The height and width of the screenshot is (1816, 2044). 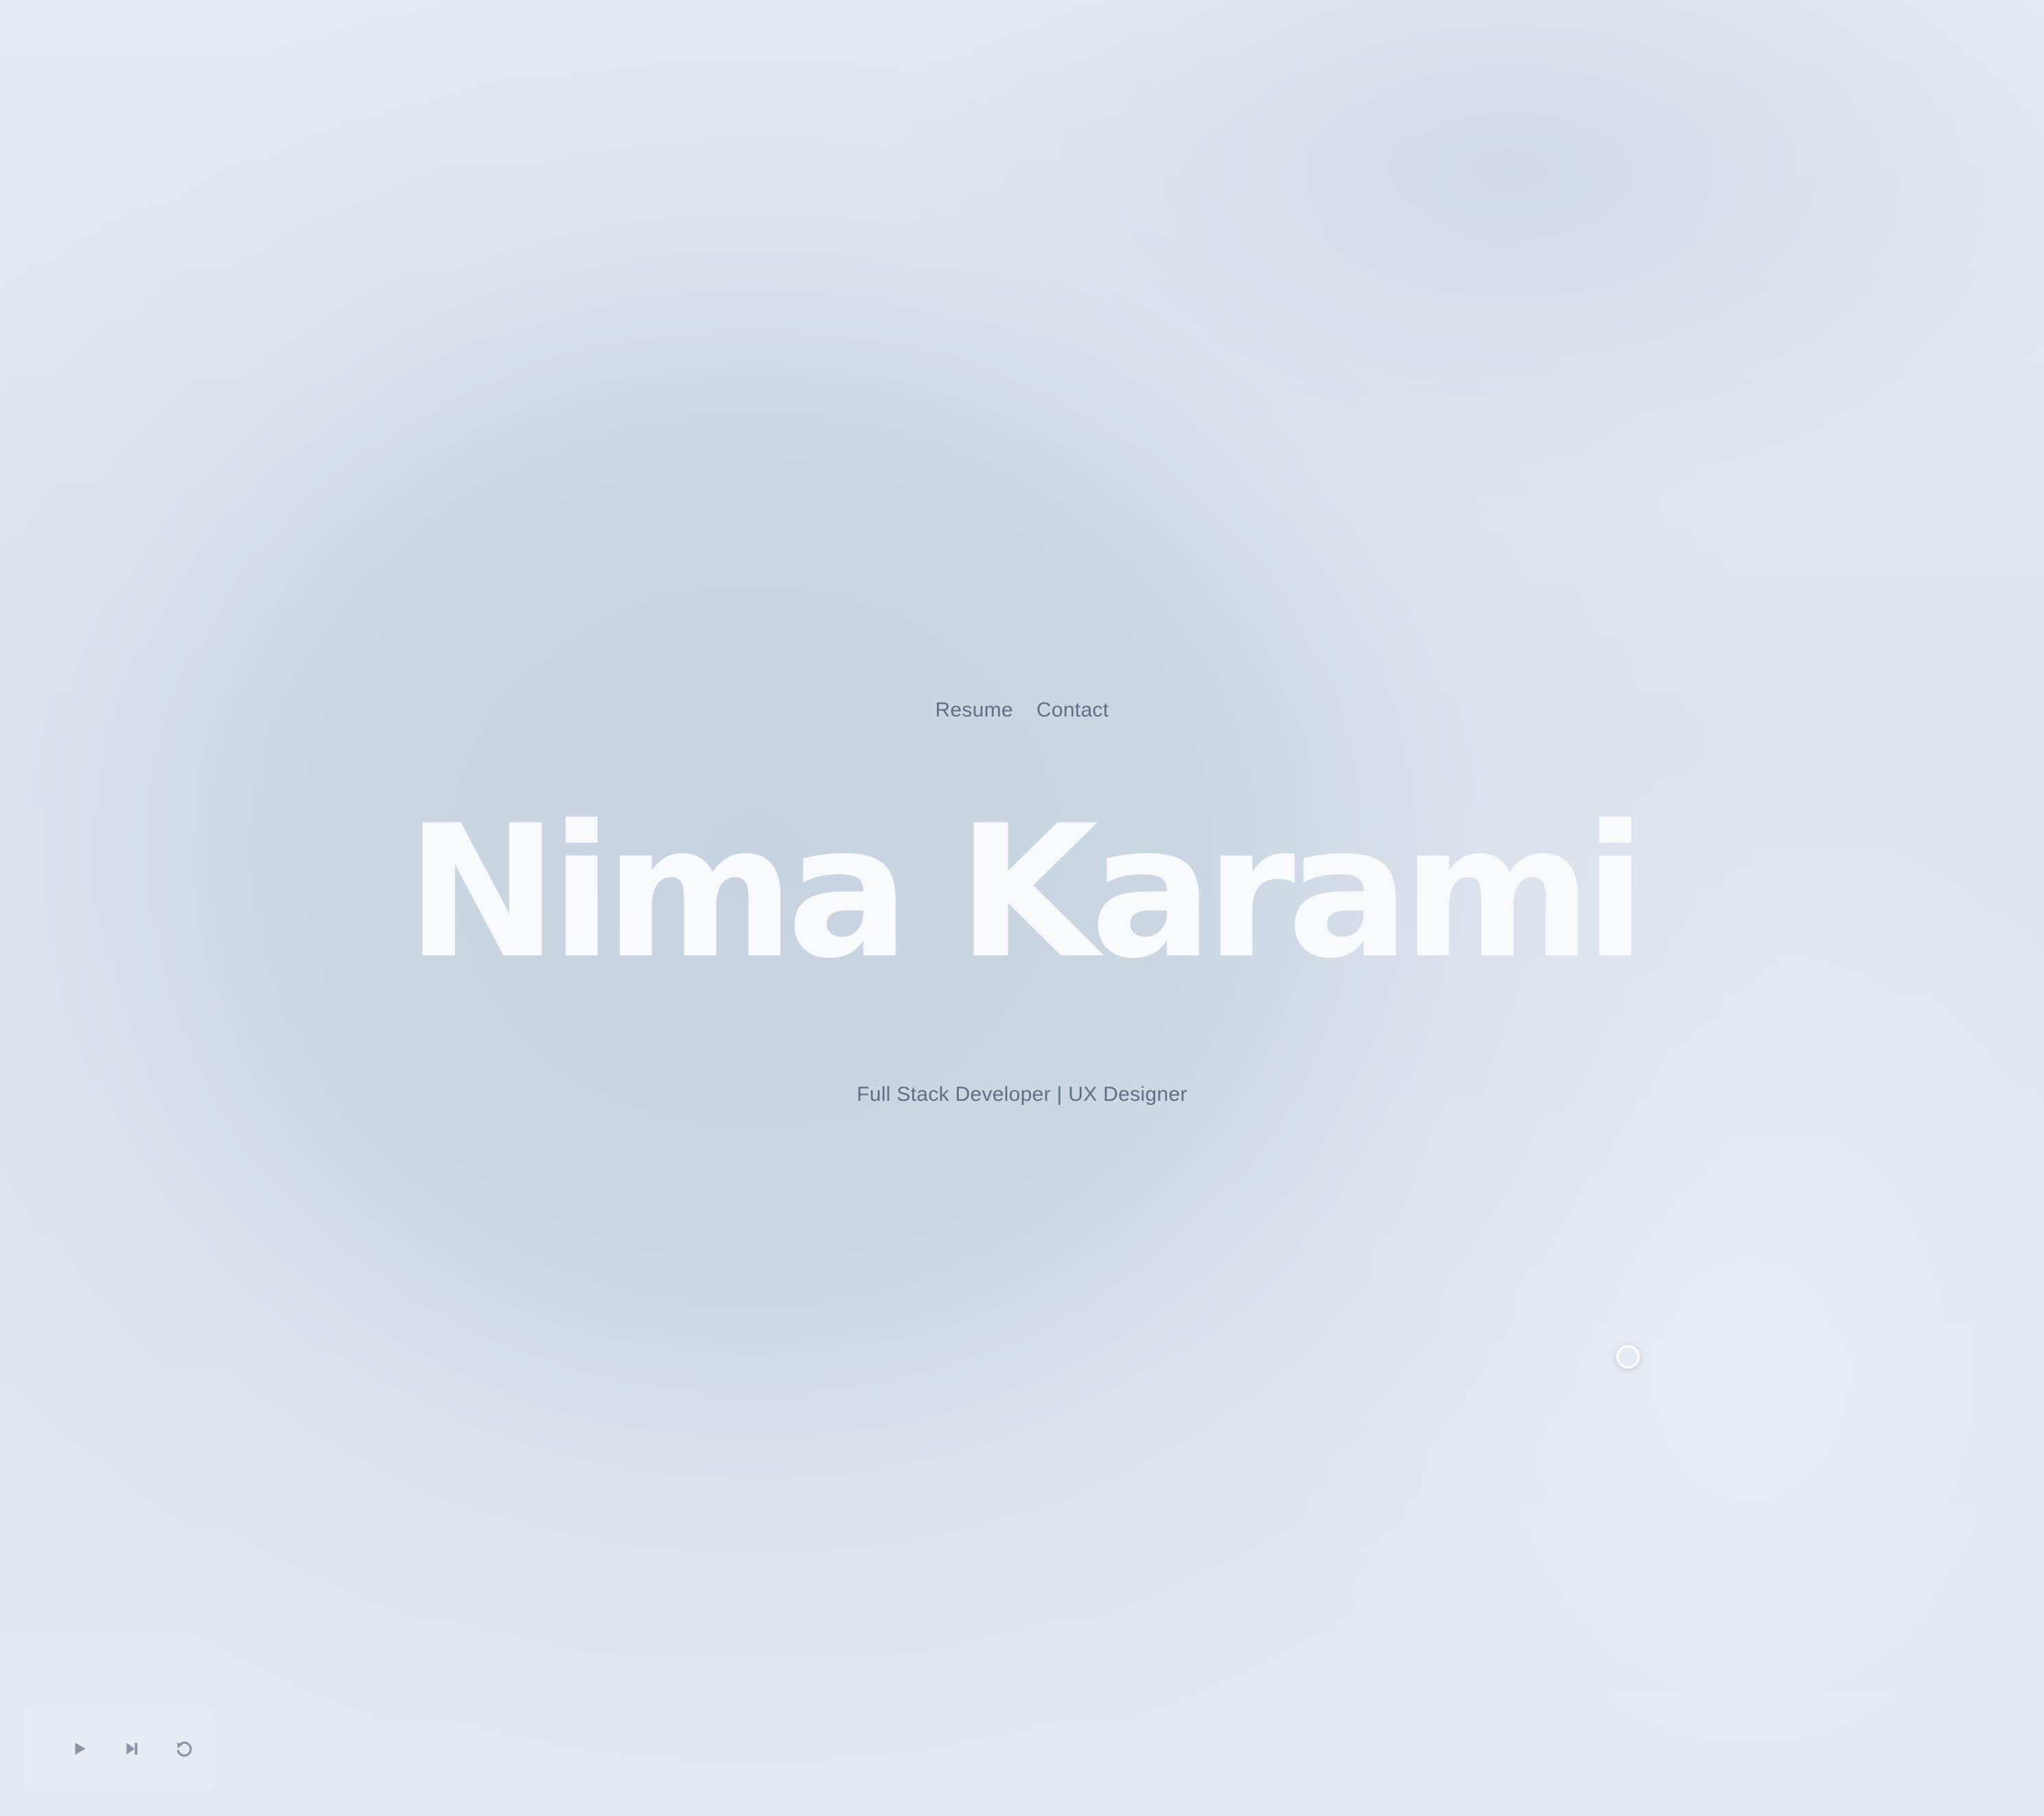 I want to click on hero-tagline: Full Stack Developer | UX Designer, so click(x=1022, y=1094).